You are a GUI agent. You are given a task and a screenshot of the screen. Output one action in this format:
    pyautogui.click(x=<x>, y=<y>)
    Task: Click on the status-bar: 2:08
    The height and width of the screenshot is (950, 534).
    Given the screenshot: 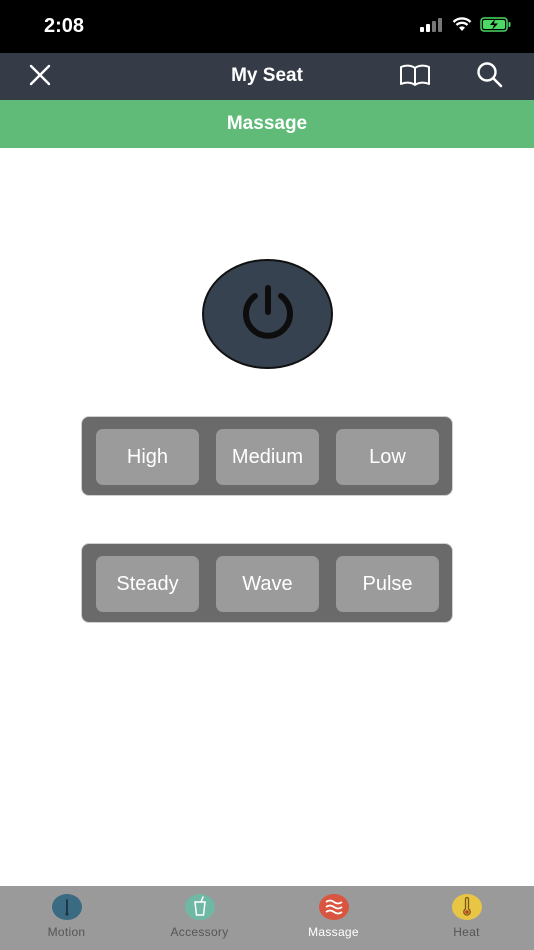 What is the action you would take?
    pyautogui.click(x=267, y=26)
    